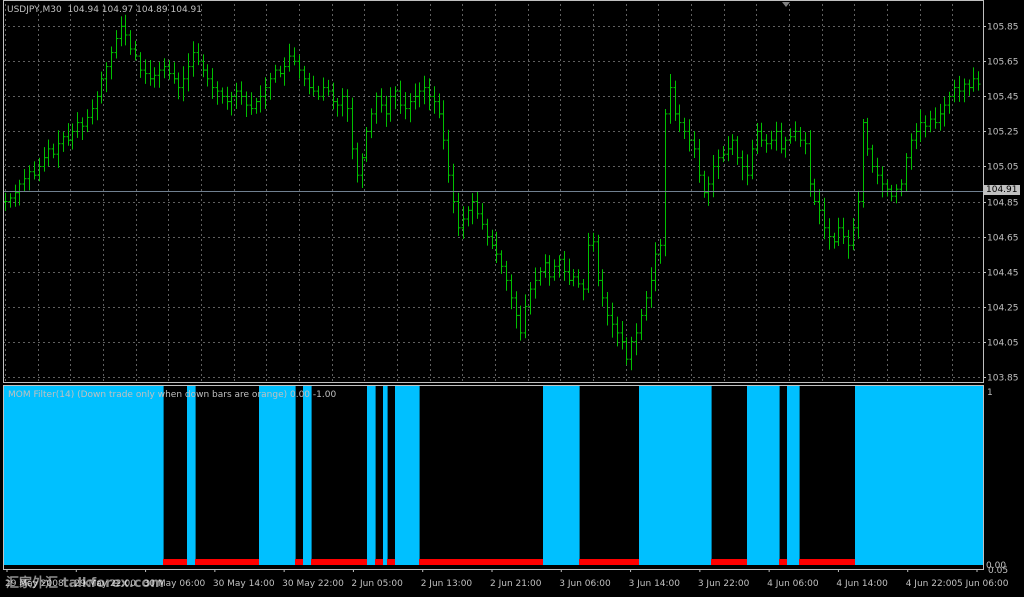 The image size is (1024, 597). Describe the element at coordinates (793, 584) in the screenshot. I see `time-tick-label: 4 Jun 06:00` at that location.